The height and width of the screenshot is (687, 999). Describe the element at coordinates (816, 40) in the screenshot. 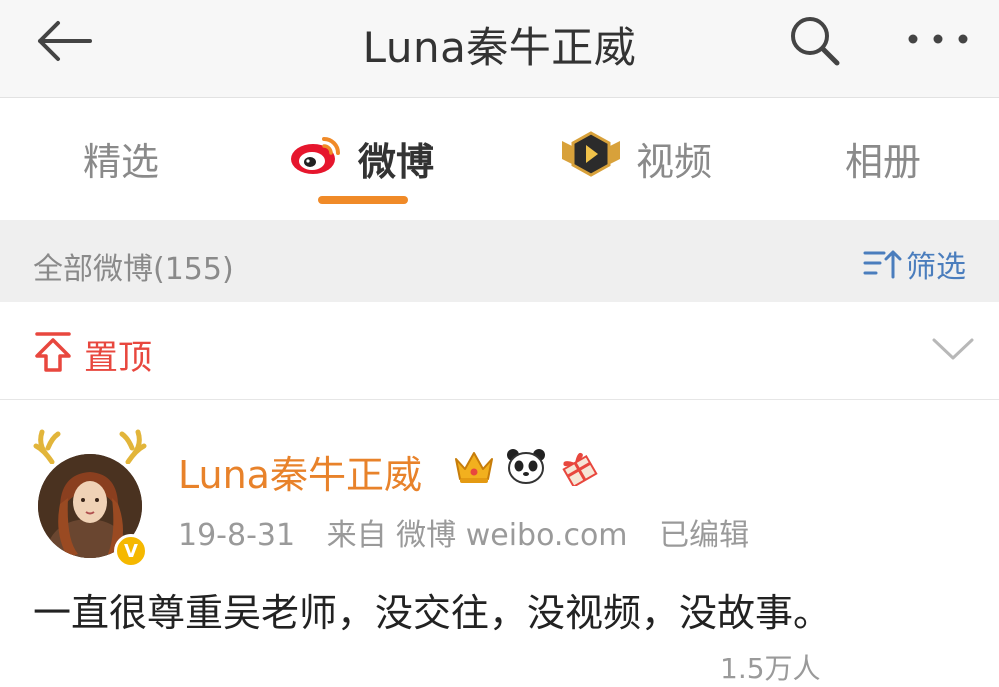

I see `search-icon` at that location.